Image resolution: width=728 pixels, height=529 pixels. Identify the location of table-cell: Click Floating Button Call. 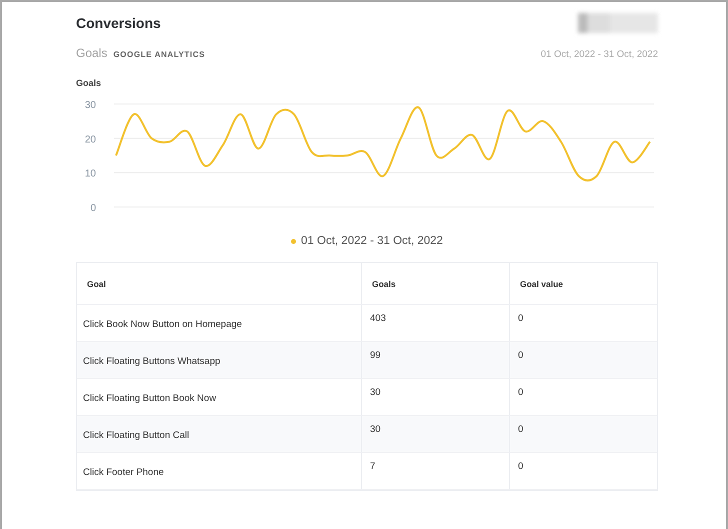
(219, 434).